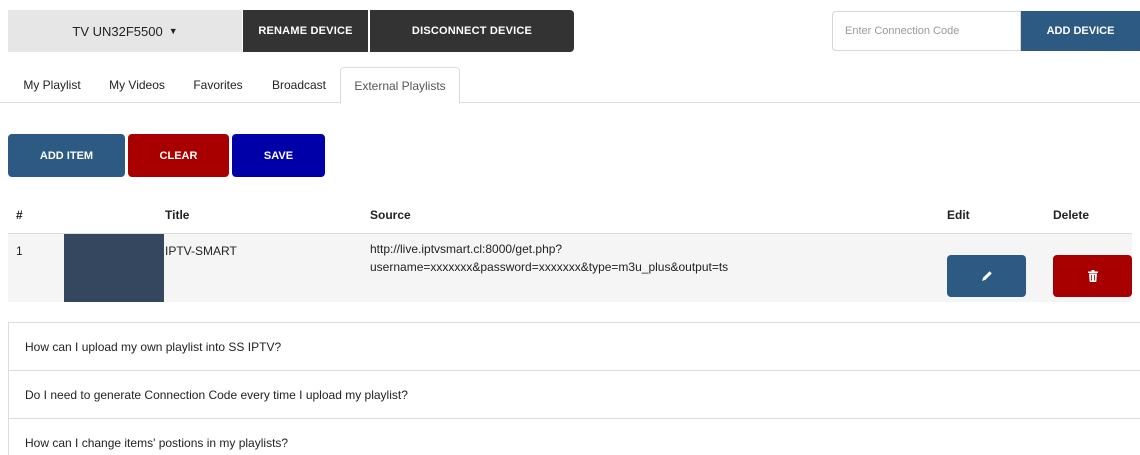 This screenshot has height=455, width=1140. Describe the element at coordinates (278, 155) in the screenshot. I see `save-button: SAVE` at that location.